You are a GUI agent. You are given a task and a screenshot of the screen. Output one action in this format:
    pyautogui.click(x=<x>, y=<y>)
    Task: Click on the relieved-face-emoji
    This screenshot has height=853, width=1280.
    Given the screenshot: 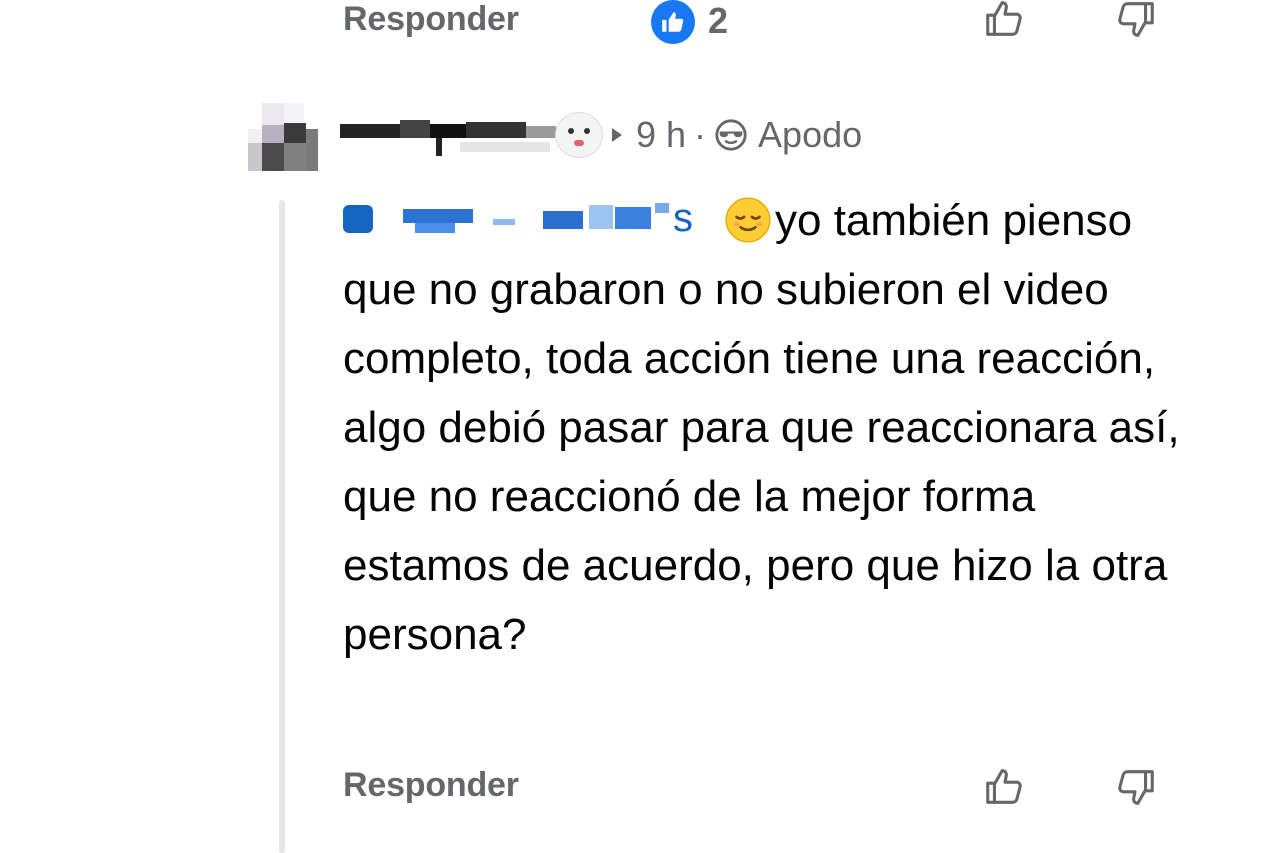 What is the action you would take?
    pyautogui.click(x=748, y=220)
    